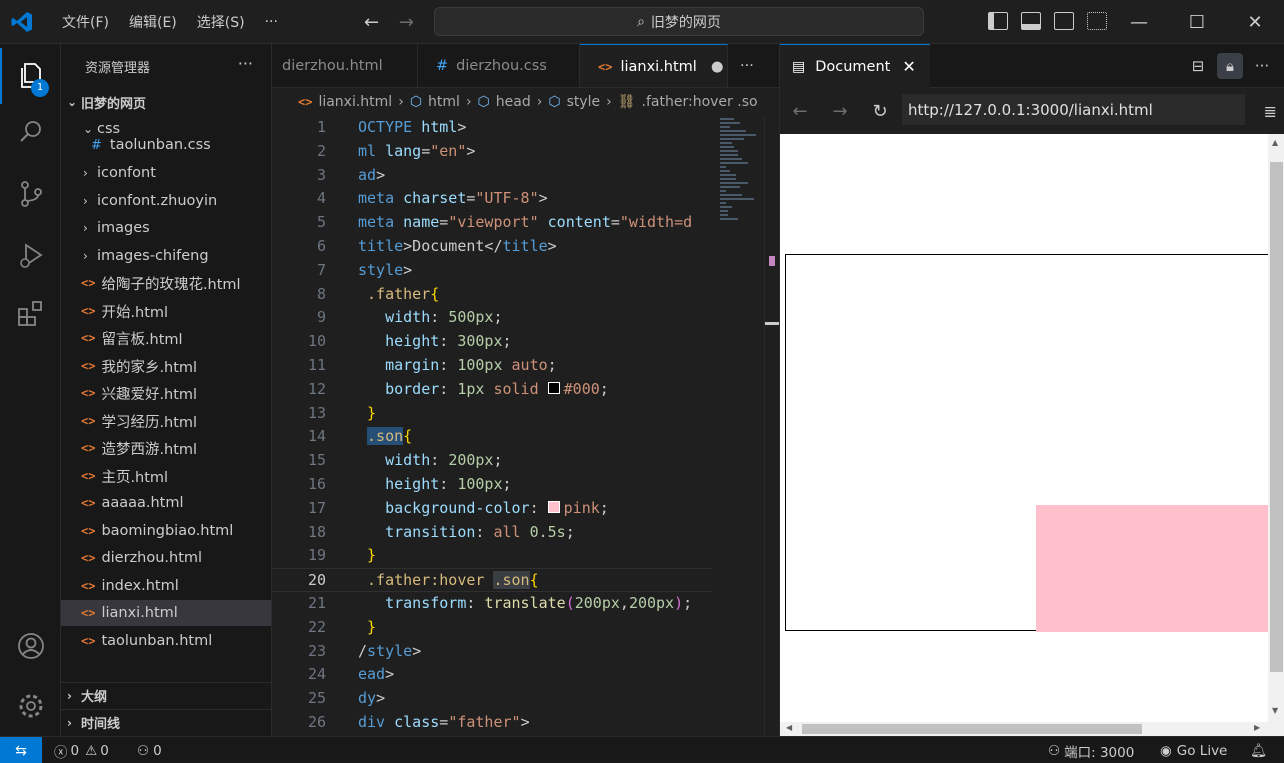  I want to click on menu-more: ···, so click(271, 22).